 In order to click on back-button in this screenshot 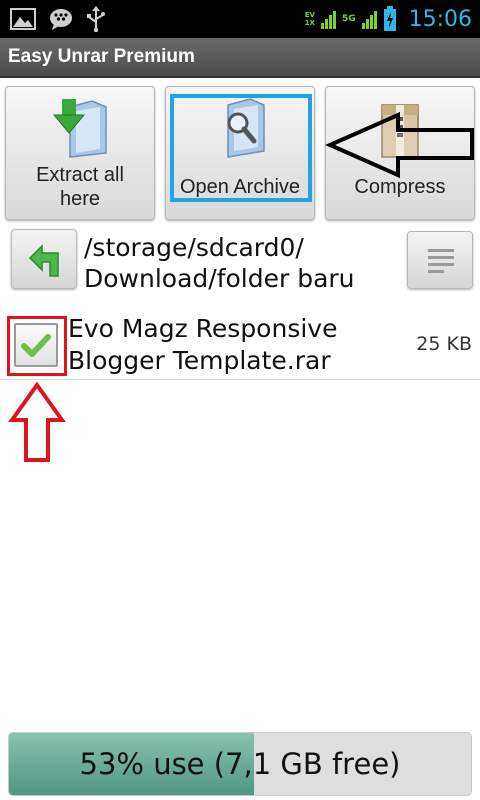, I will do `click(44, 259)`.